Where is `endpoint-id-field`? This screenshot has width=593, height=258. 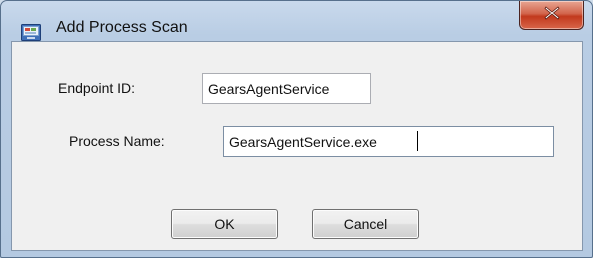 endpoint-id-field is located at coordinates (286, 88).